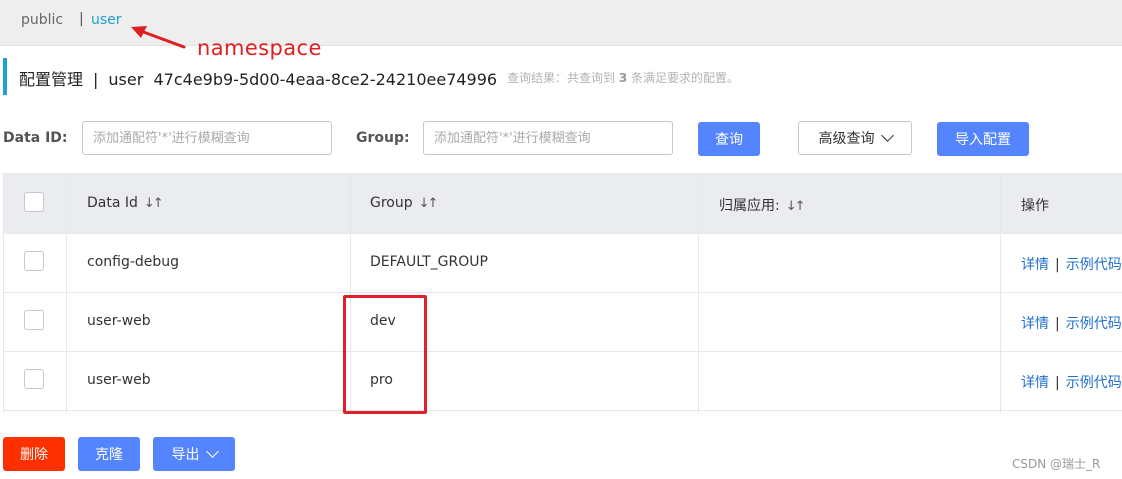 This screenshot has width=1122, height=479. What do you see at coordinates (383, 138) in the screenshot?
I see `group-label: Group:` at bounding box center [383, 138].